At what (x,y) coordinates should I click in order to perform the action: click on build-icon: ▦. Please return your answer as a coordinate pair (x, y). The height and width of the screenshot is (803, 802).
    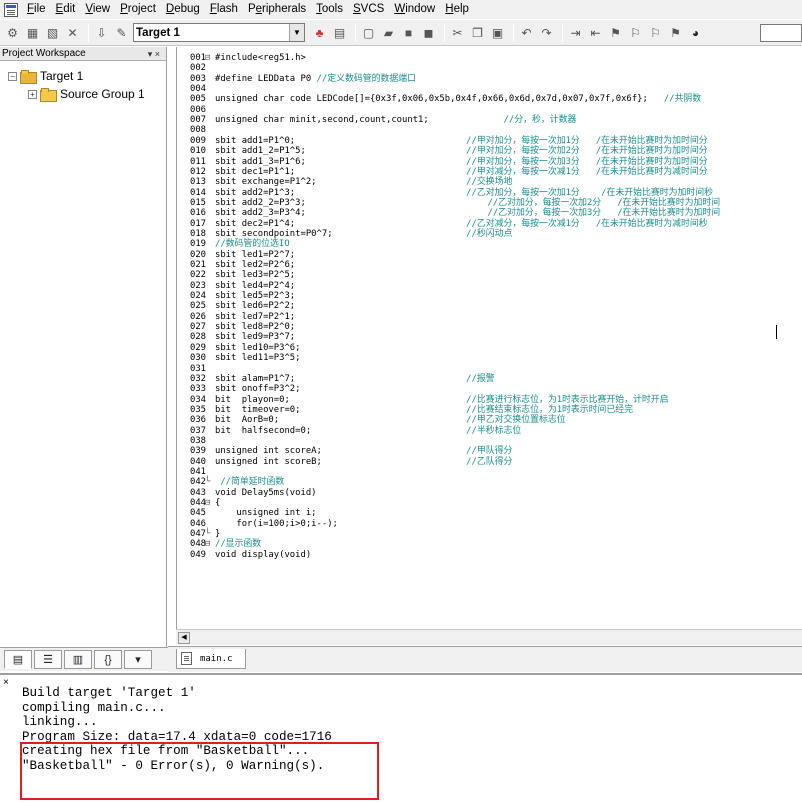
    Looking at the image, I should click on (32, 32).